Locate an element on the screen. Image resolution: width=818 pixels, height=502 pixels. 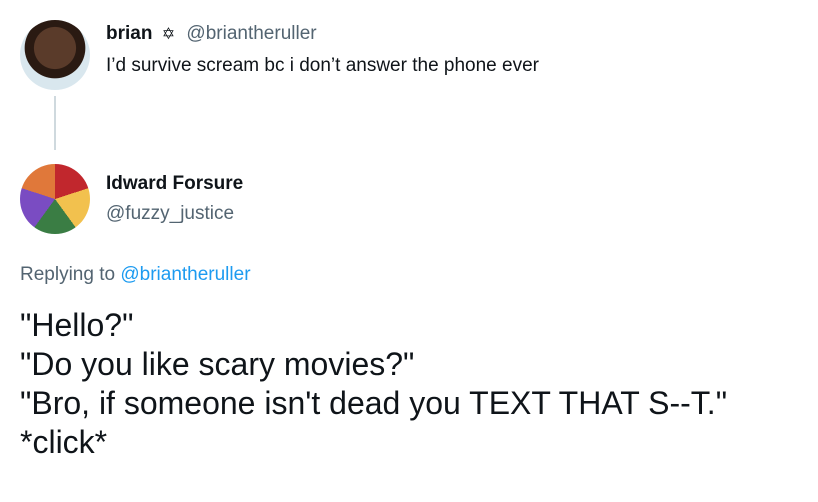
replying-to: Replying to @briantheruller is located at coordinates (135, 275).